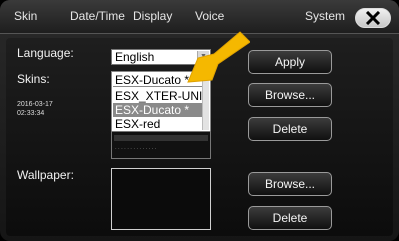  Describe the element at coordinates (97, 16) in the screenshot. I see `tab-date-time: Date/Time` at that location.